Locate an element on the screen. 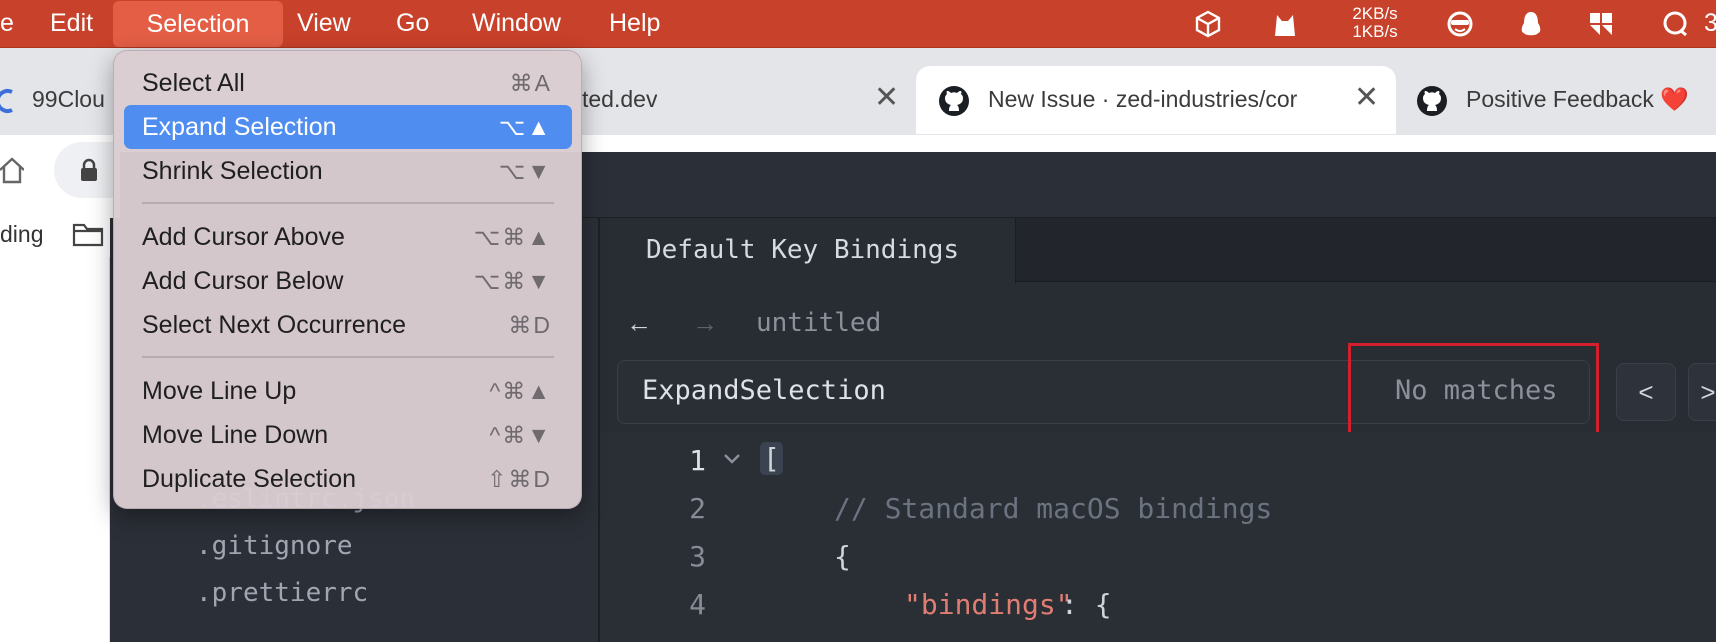 The image size is (1716, 642). file-item: .gitignore is located at coordinates (274, 546).